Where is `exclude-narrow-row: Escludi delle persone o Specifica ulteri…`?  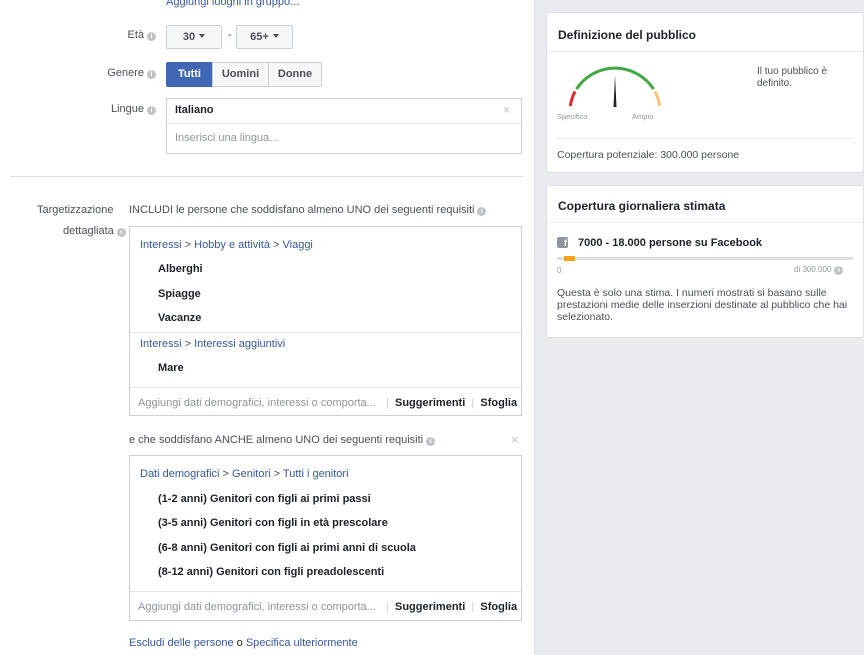
exclude-narrow-row: Escludi delle persone o Specifica ulteri… is located at coordinates (243, 643).